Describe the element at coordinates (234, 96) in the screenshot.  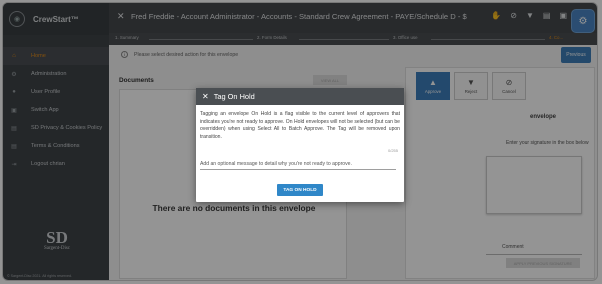
I see `dialog-title: Tag On Hold` at that location.